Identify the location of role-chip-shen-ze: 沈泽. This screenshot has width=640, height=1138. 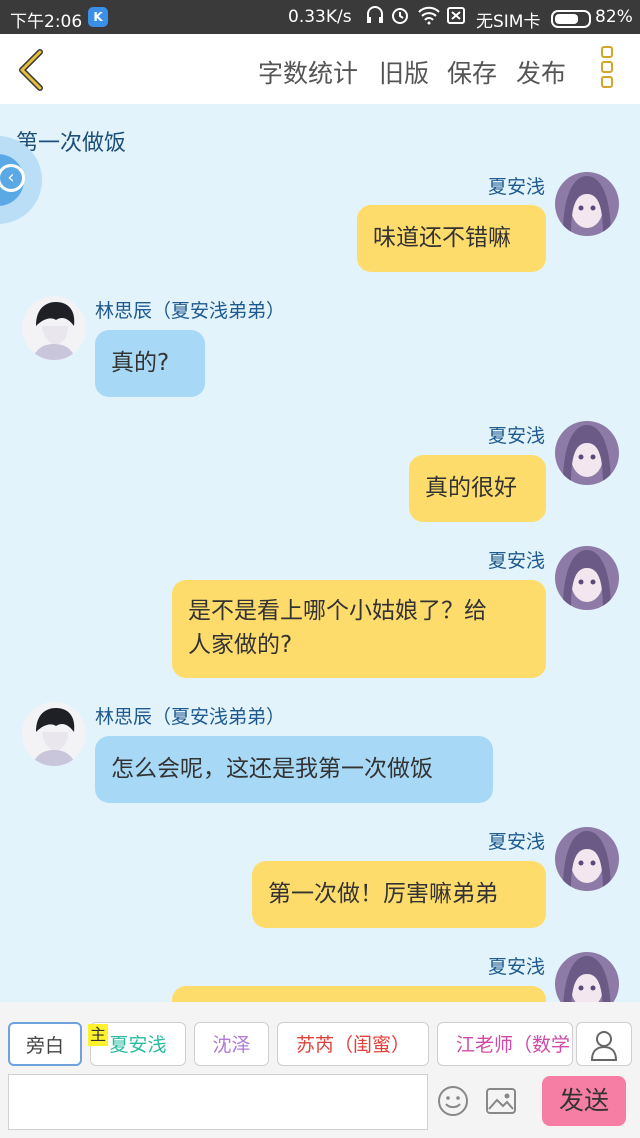
(231, 1044).